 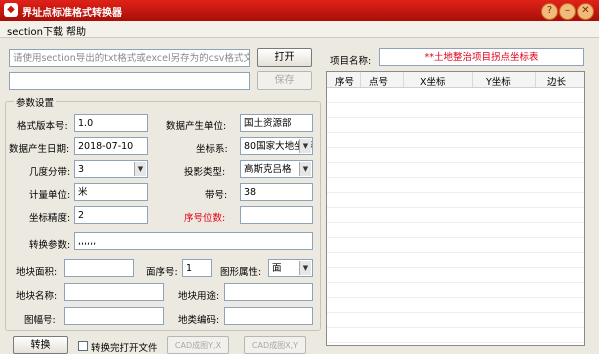 What do you see at coordinates (351, 61) in the screenshot?
I see `project-name-label: 项目名称:` at bounding box center [351, 61].